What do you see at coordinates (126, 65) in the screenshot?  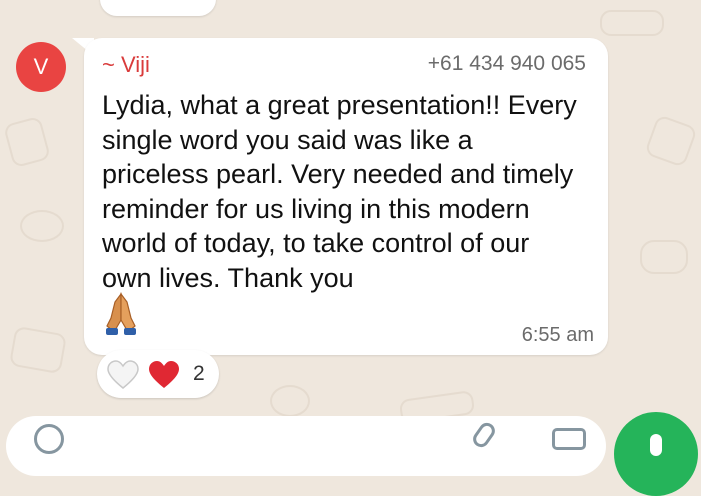 I see `sender-name: ~ Viji` at bounding box center [126, 65].